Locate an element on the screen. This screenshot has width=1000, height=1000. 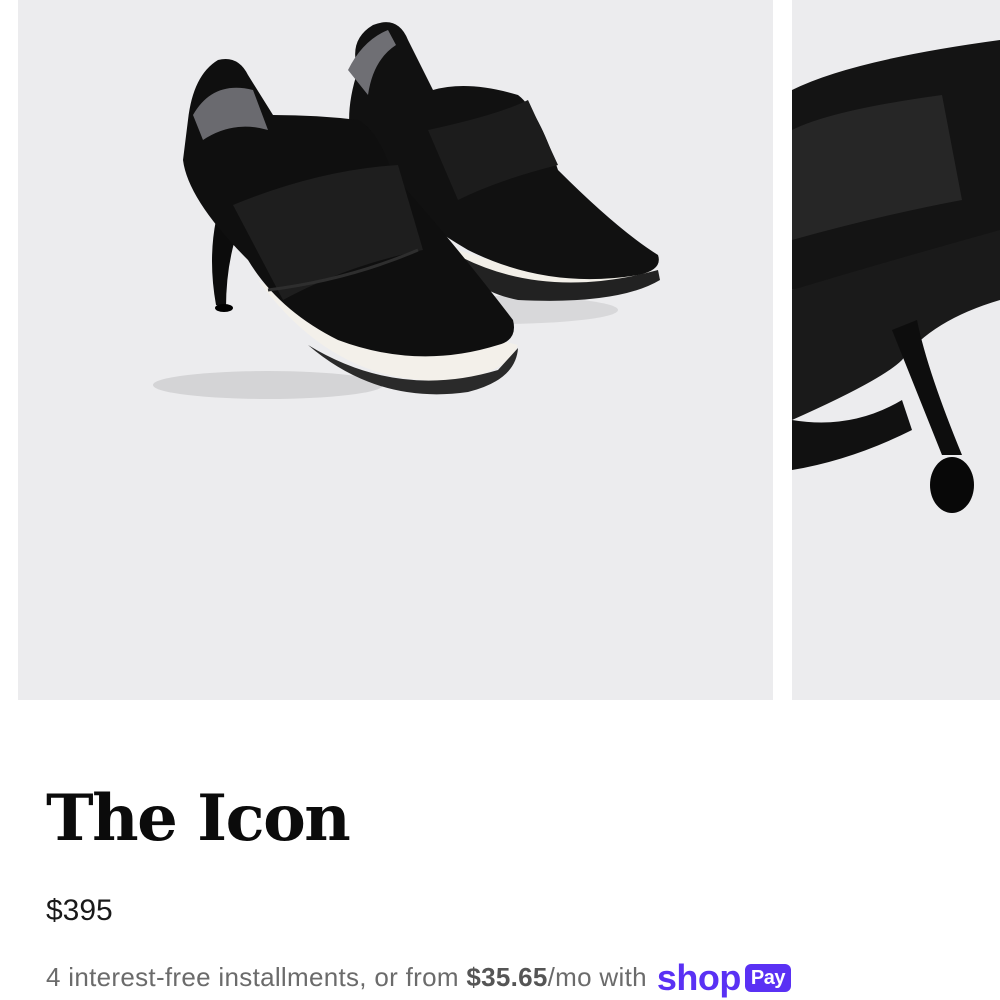
shop-pay-logo: shop Pay is located at coordinates (724, 978).